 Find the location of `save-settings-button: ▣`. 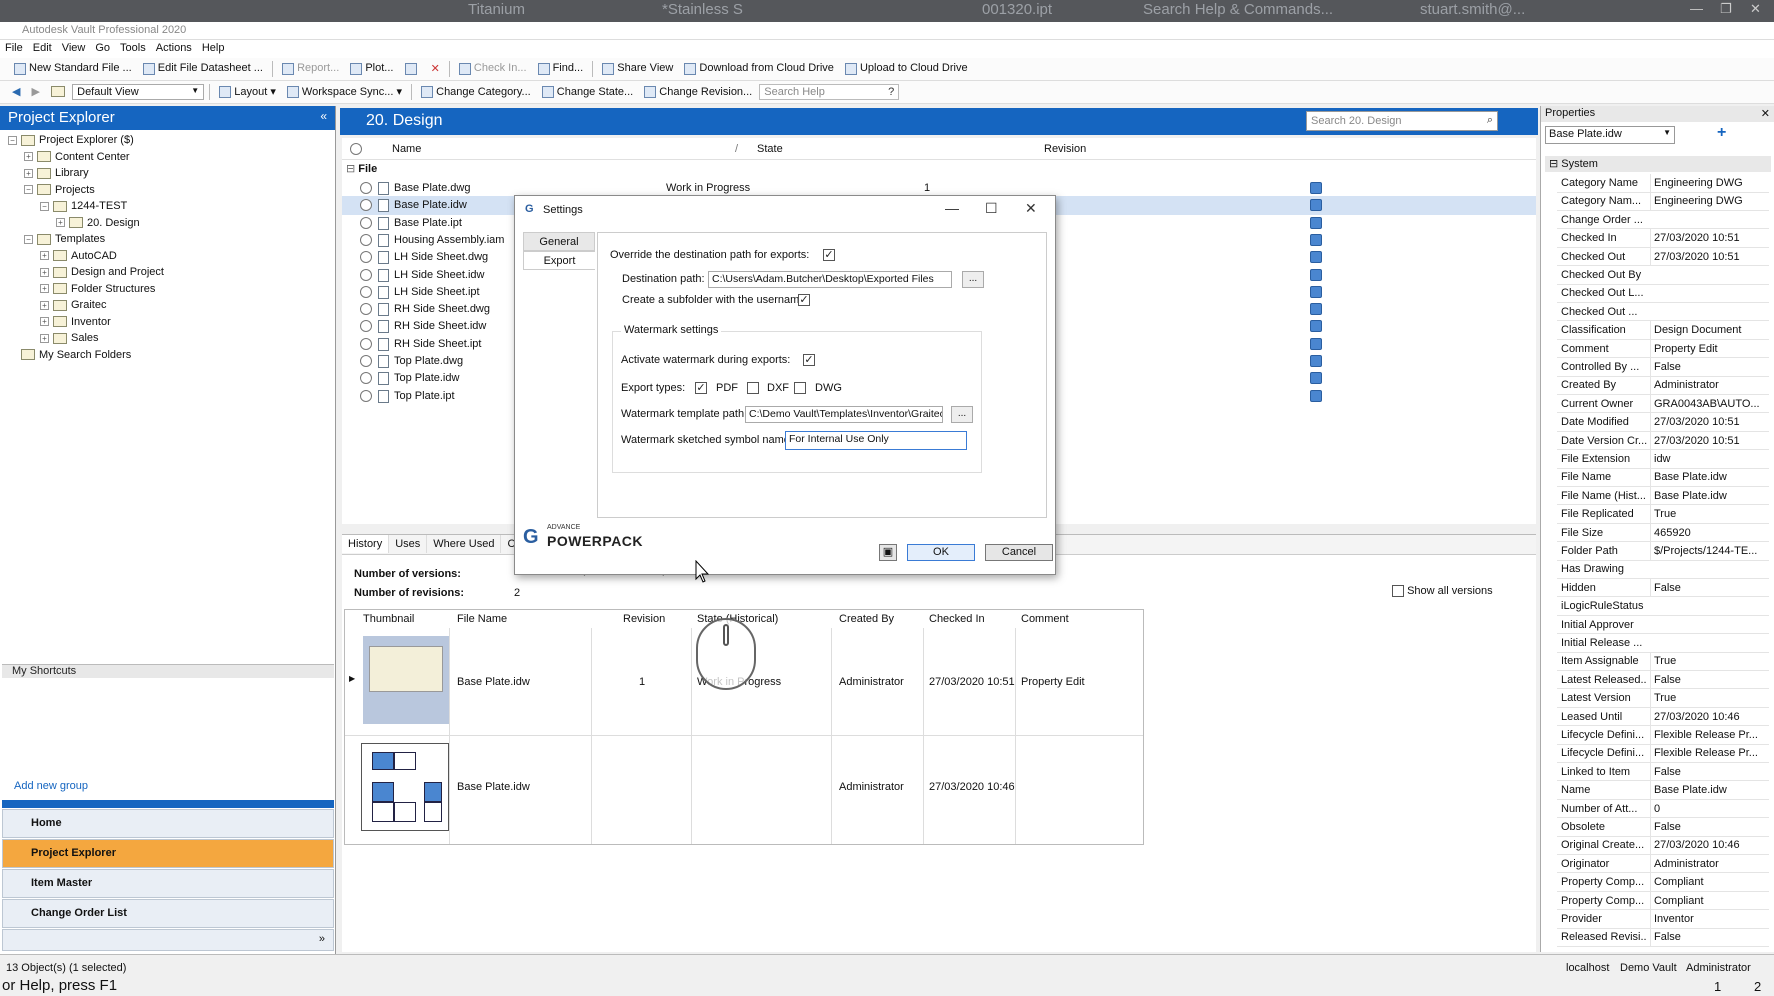

save-settings-button: ▣ is located at coordinates (888, 552).